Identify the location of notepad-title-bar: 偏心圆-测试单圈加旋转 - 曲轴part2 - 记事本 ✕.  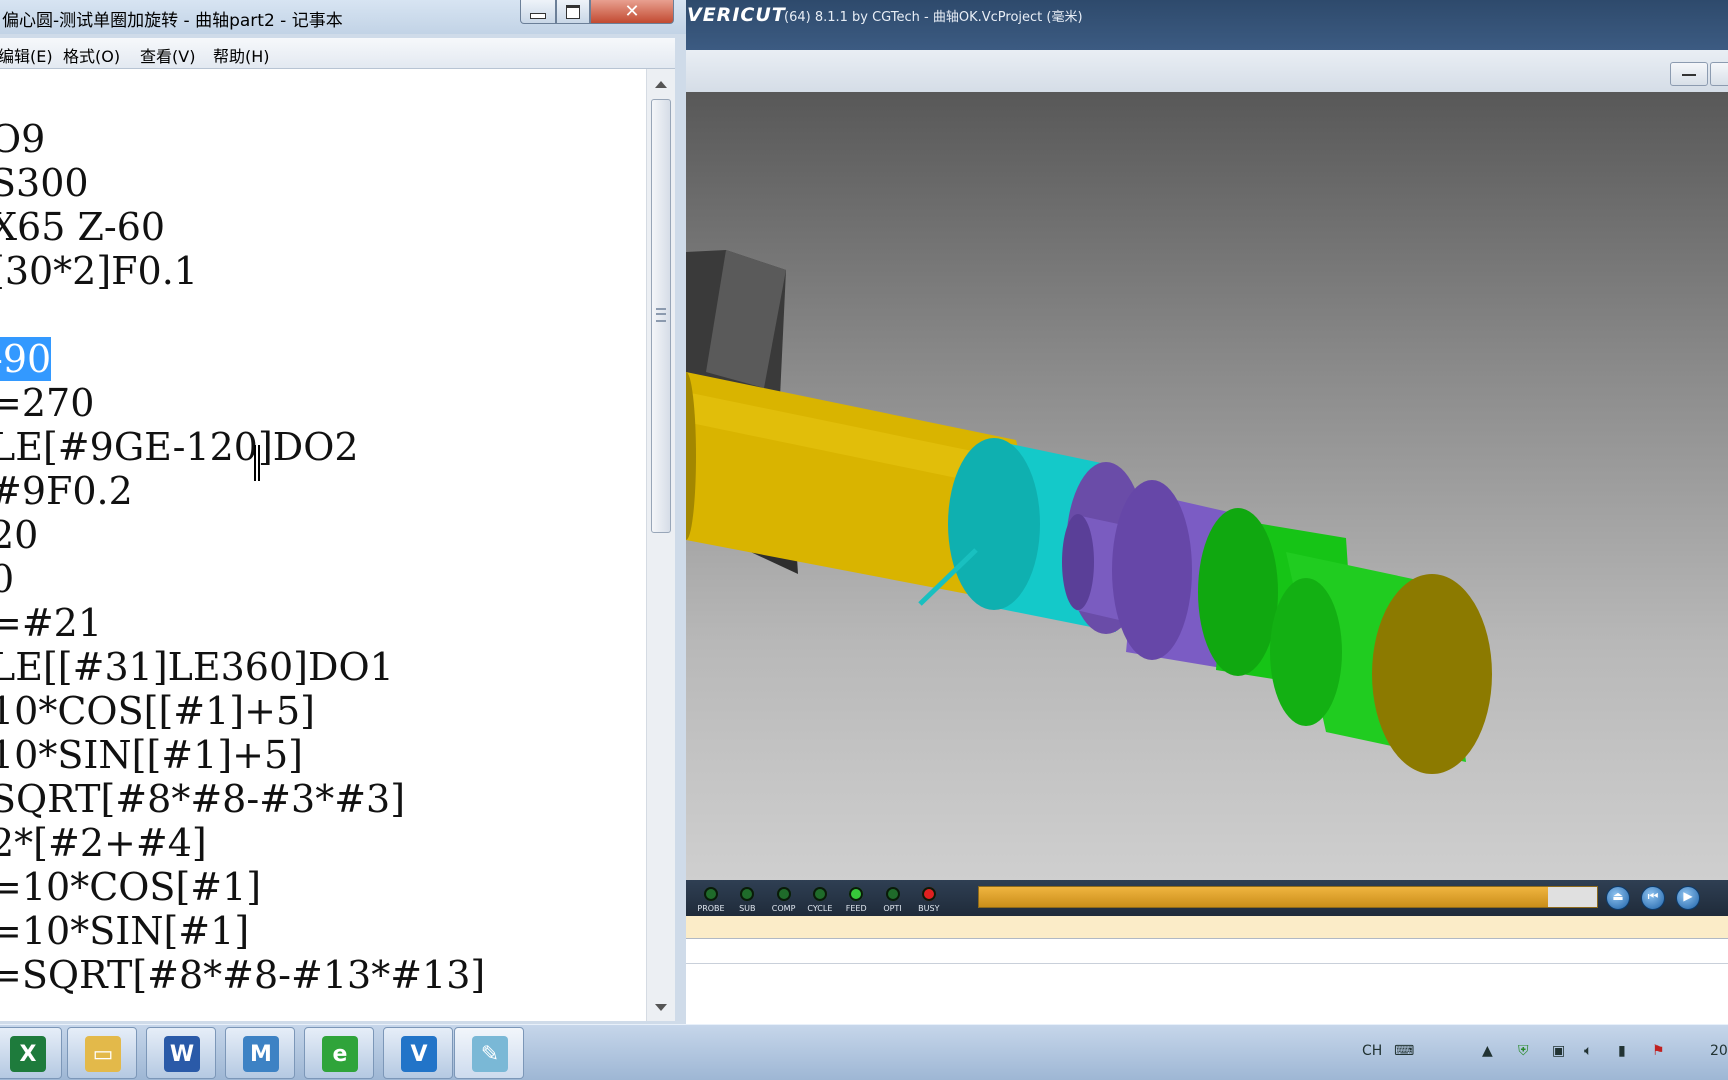
(343, 17).